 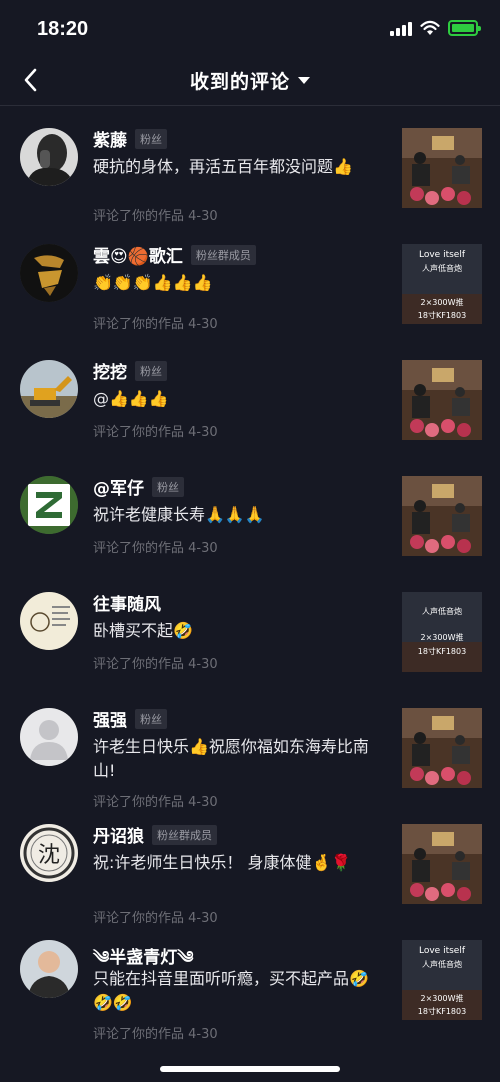 I want to click on nav-bar: 收到的评论, so click(x=250, y=80).